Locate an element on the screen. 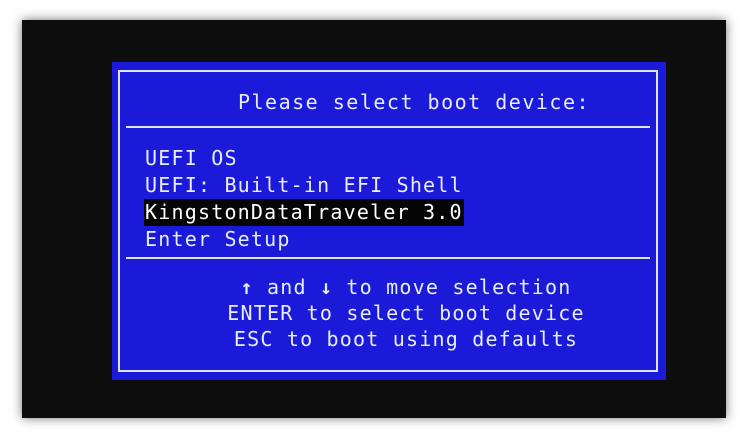  boot-option-enter-setup: Enter Setup is located at coordinates (218, 239).